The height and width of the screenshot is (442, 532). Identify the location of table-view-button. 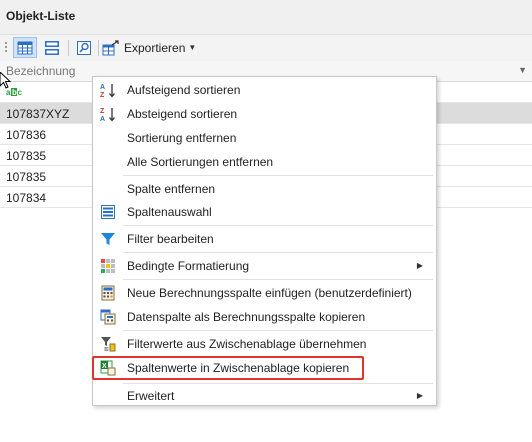
(25, 47).